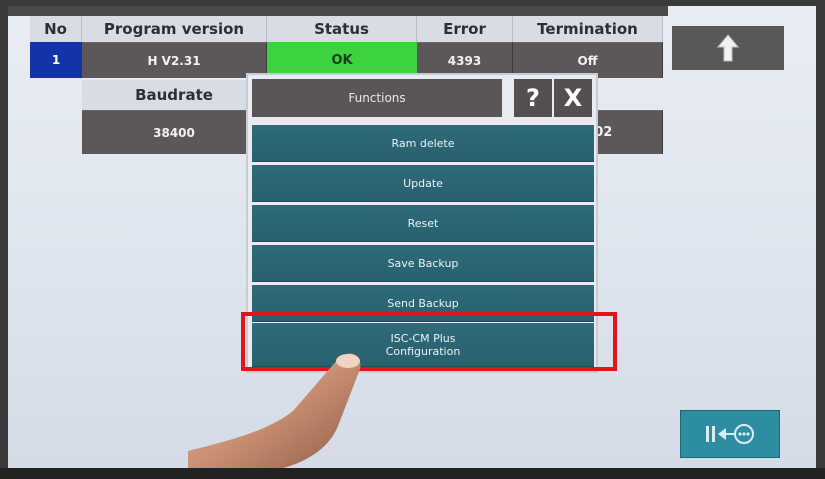 The image size is (825, 479). I want to click on dialog-title: Functions, so click(377, 98).